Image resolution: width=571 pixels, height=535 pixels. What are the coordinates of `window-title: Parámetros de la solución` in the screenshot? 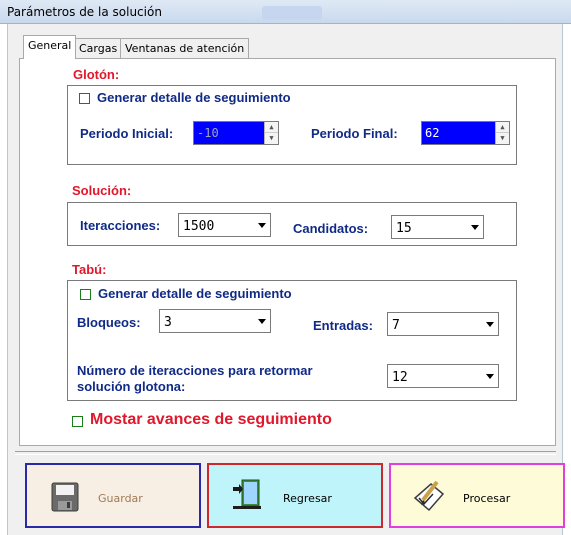 It's located at (84, 12).